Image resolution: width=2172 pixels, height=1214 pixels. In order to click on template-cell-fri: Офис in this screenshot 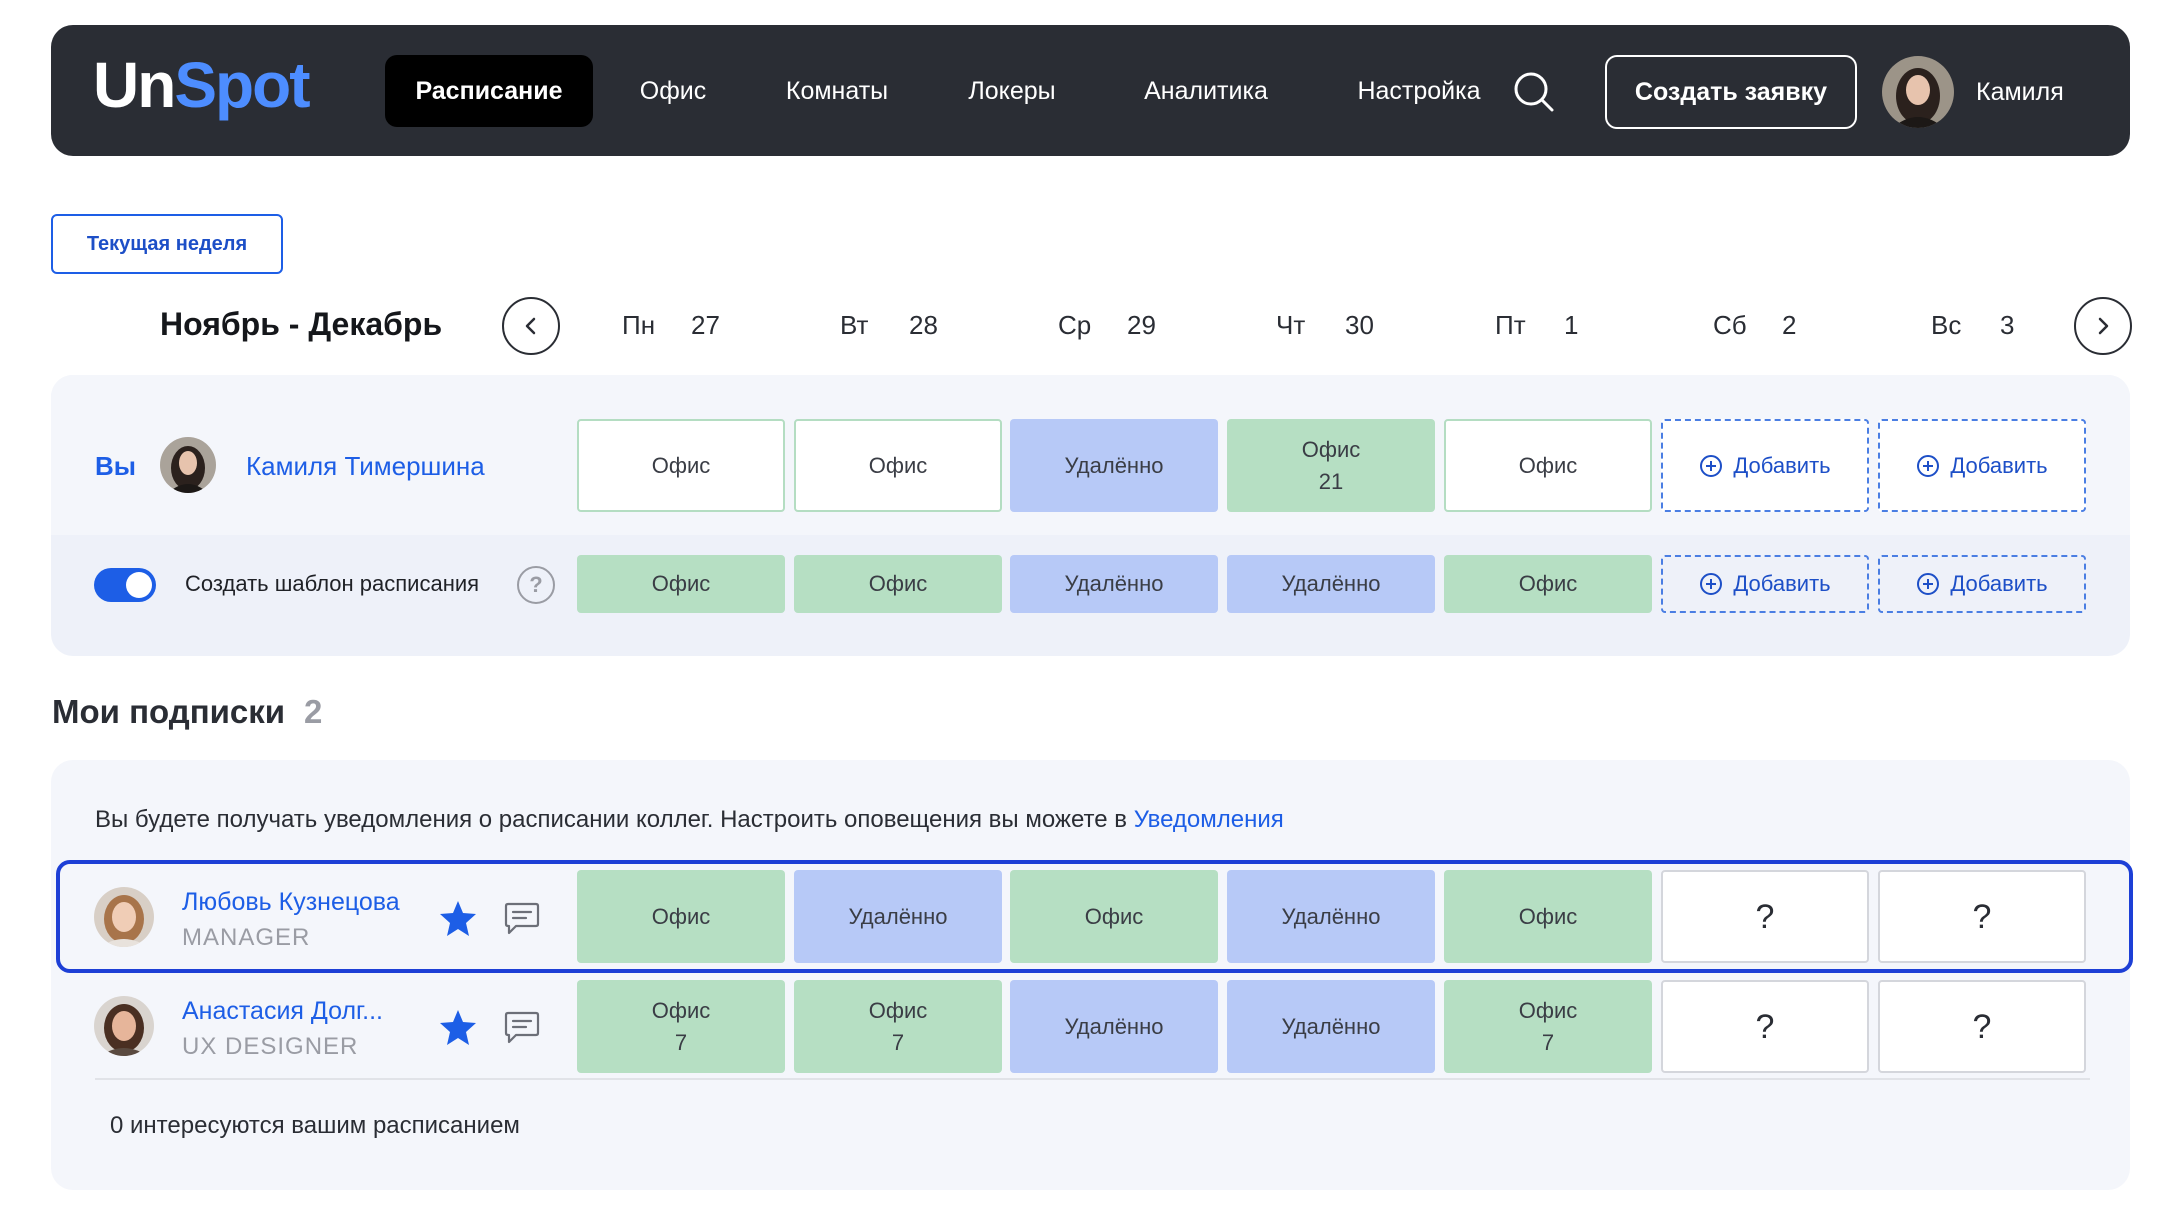, I will do `click(1548, 584)`.